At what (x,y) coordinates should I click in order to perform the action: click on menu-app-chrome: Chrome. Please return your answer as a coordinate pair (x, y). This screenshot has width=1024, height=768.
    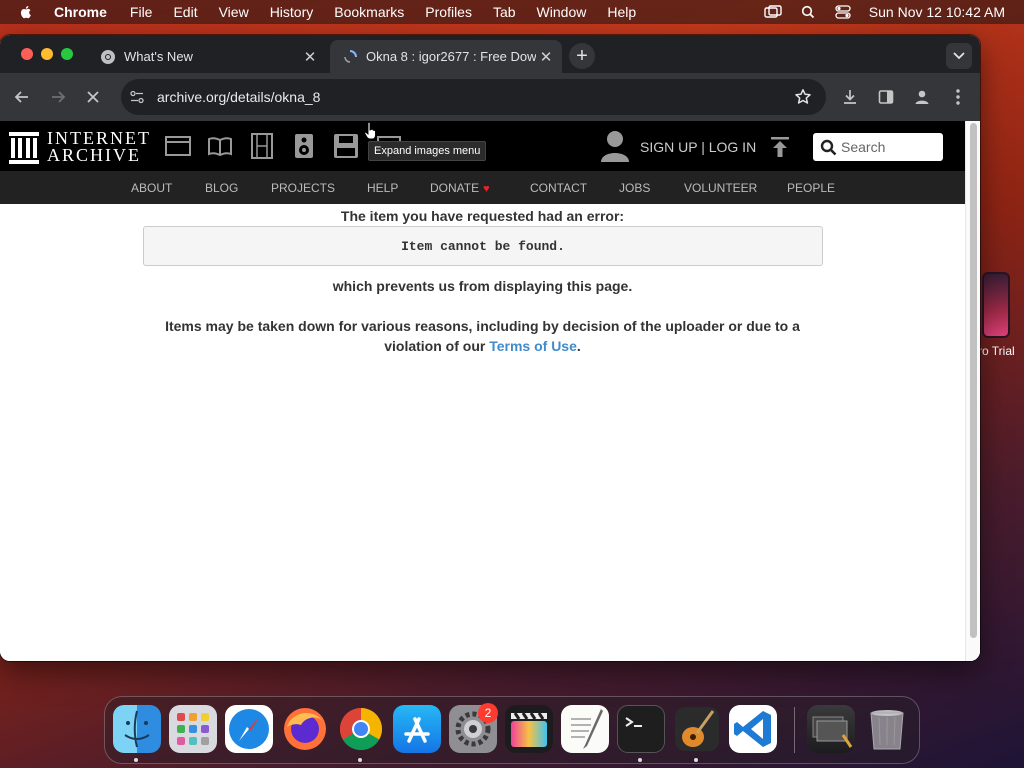
    Looking at the image, I should click on (80, 12).